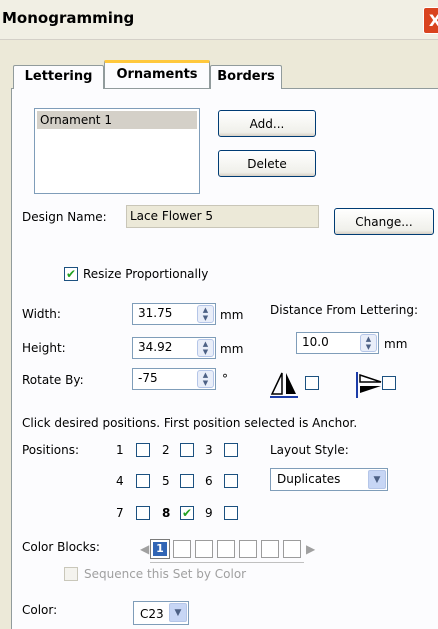 Image resolution: width=438 pixels, height=629 pixels. What do you see at coordinates (120, 450) in the screenshot?
I see `position-num: 1` at bounding box center [120, 450].